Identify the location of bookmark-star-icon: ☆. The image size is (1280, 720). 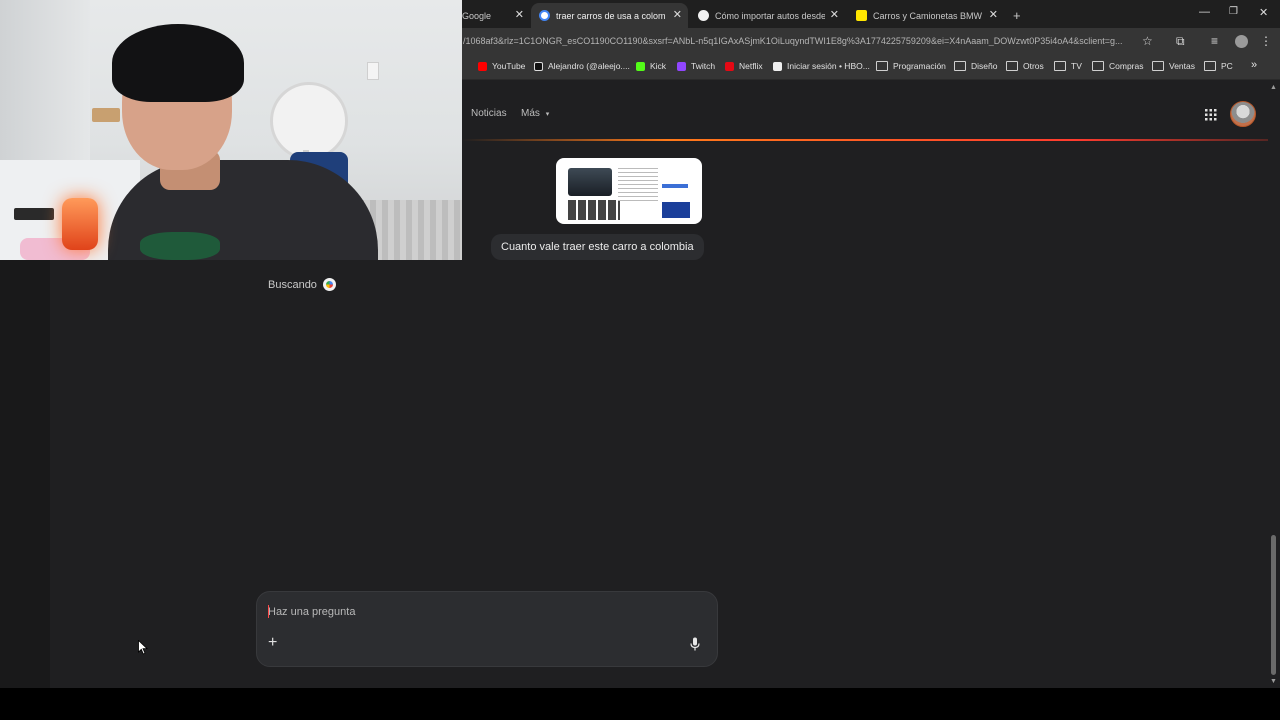
(1147, 41).